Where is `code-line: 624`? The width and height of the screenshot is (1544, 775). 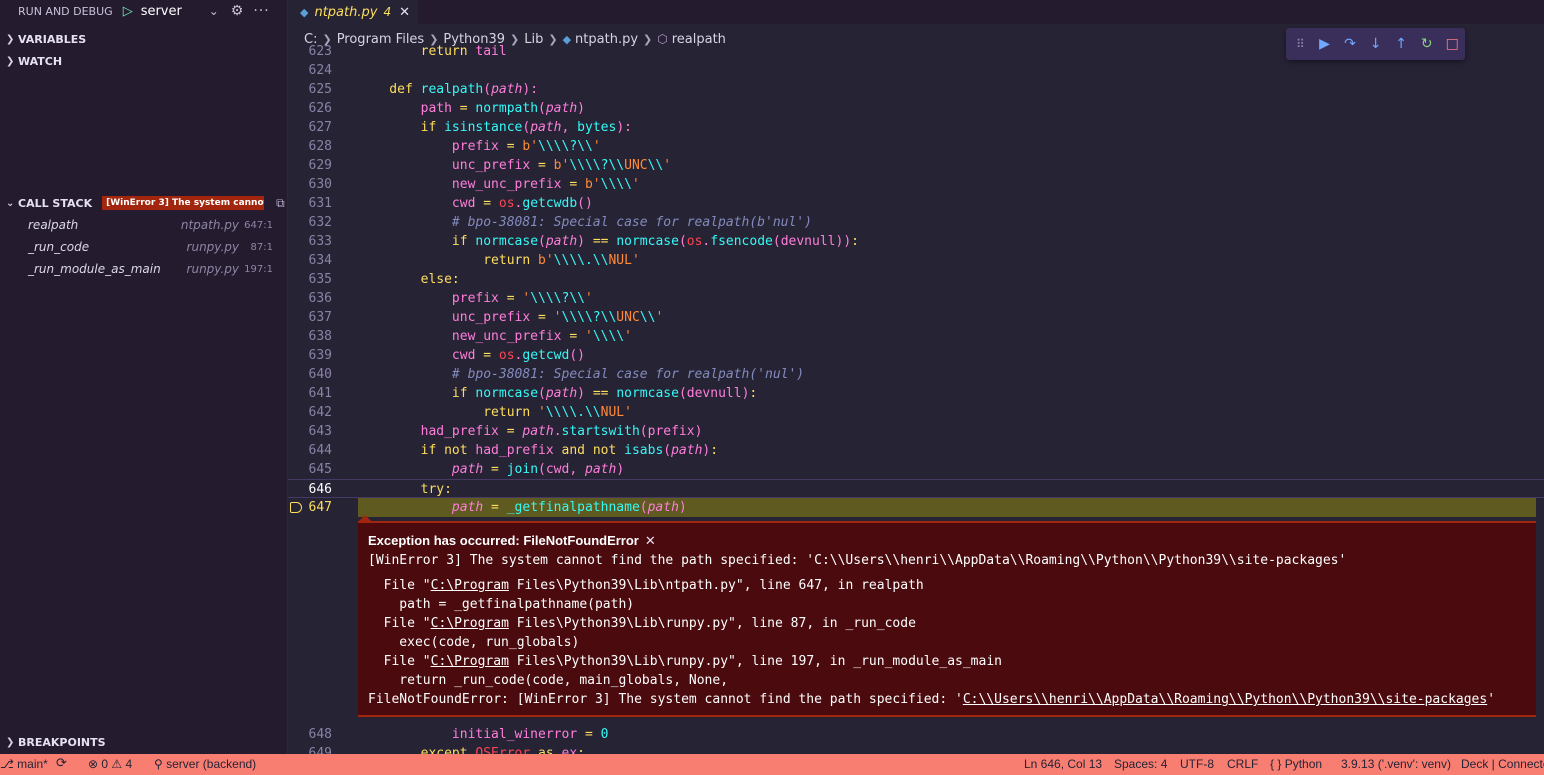 code-line: 624 is located at coordinates (916, 70).